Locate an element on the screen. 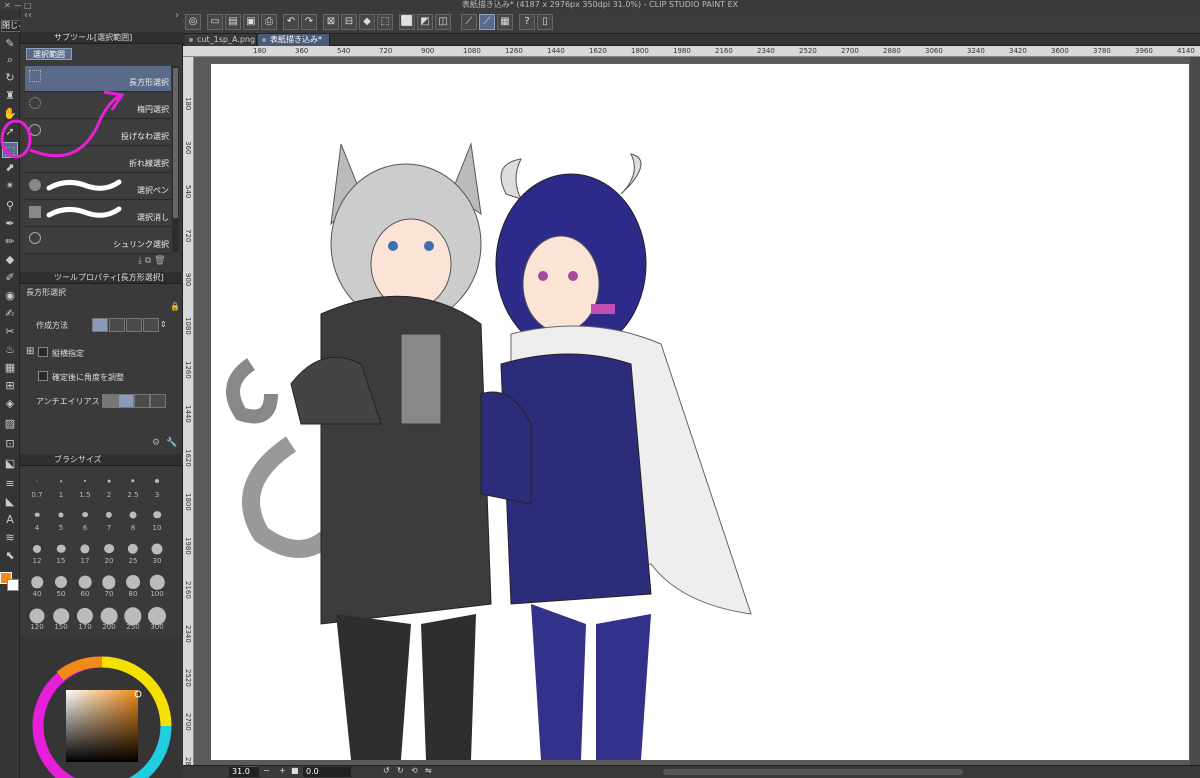  brush-size-preset: 3 is located at coordinates (157, 487).